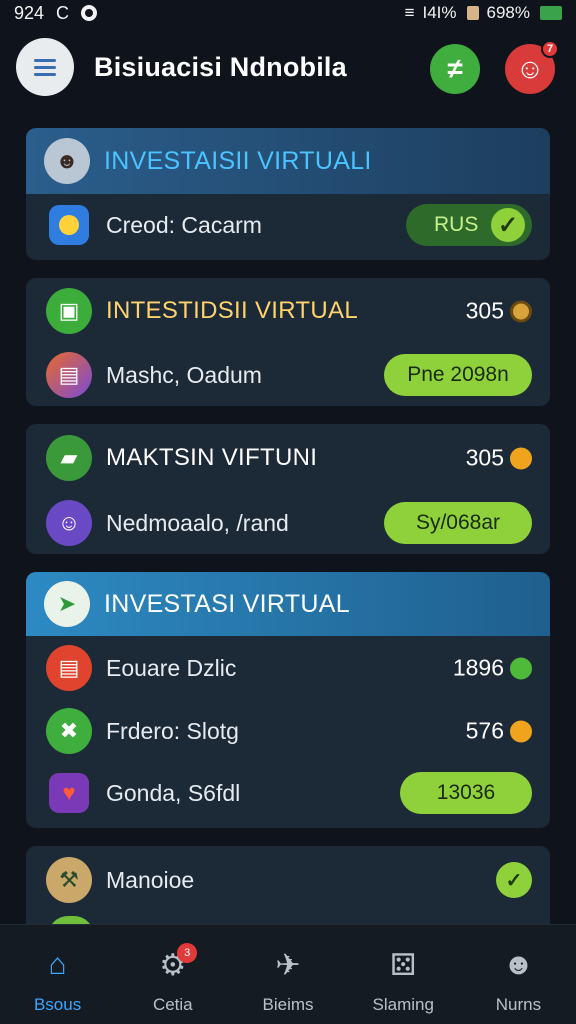 Image resolution: width=576 pixels, height=1024 pixels. I want to click on chart-icon: ▤, so click(69, 375).